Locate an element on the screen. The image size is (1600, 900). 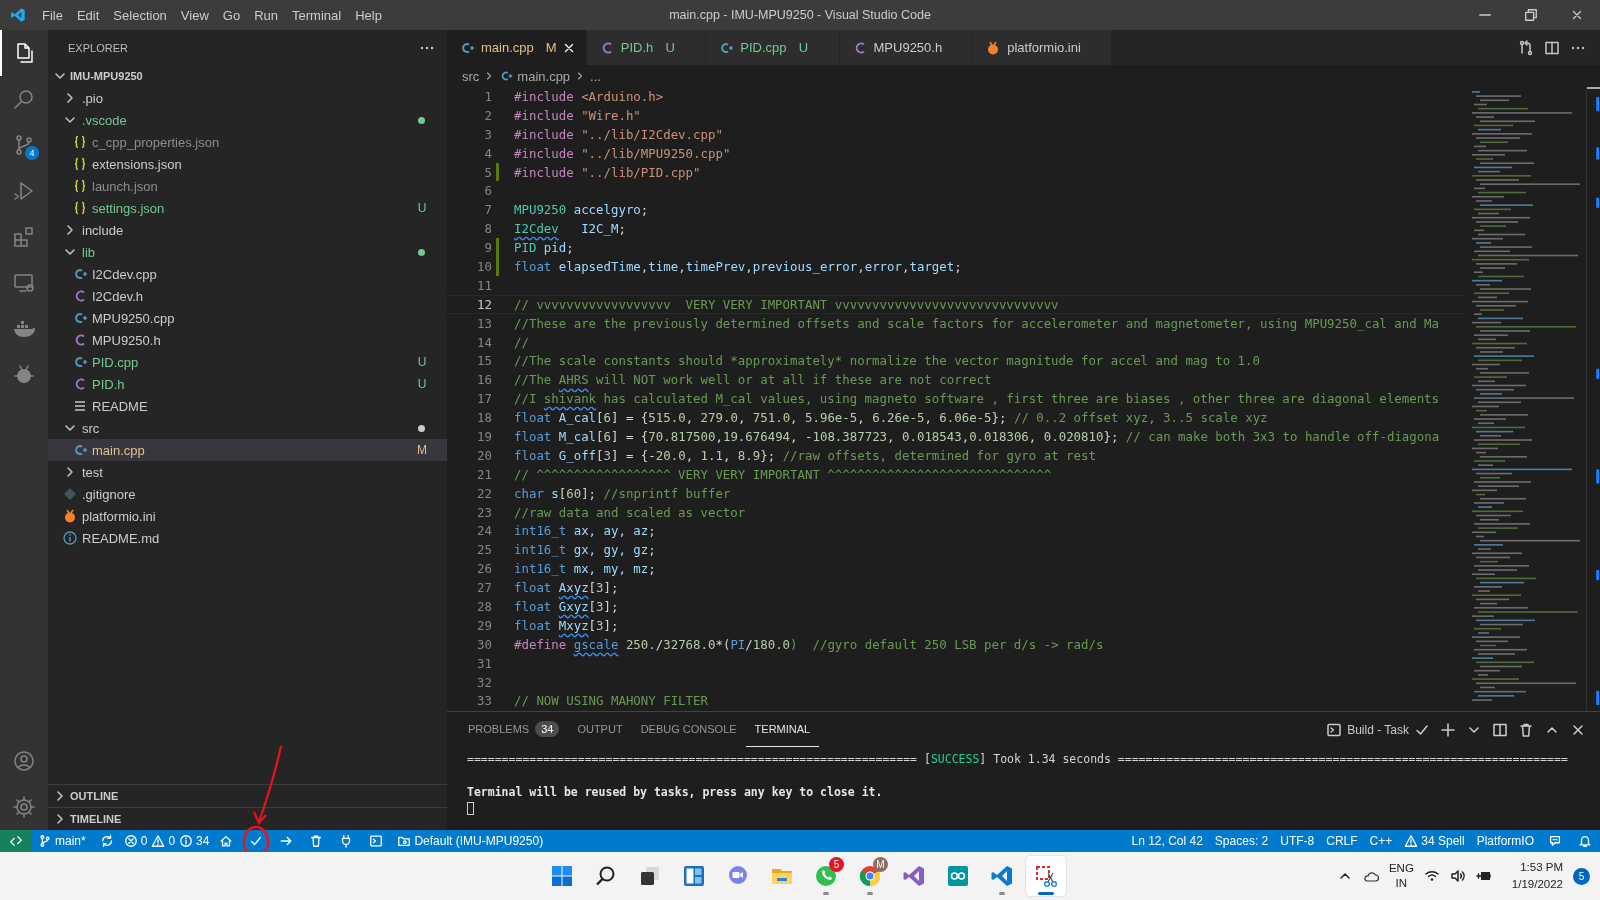
explorer-row: .vscode is located at coordinates (247, 120).